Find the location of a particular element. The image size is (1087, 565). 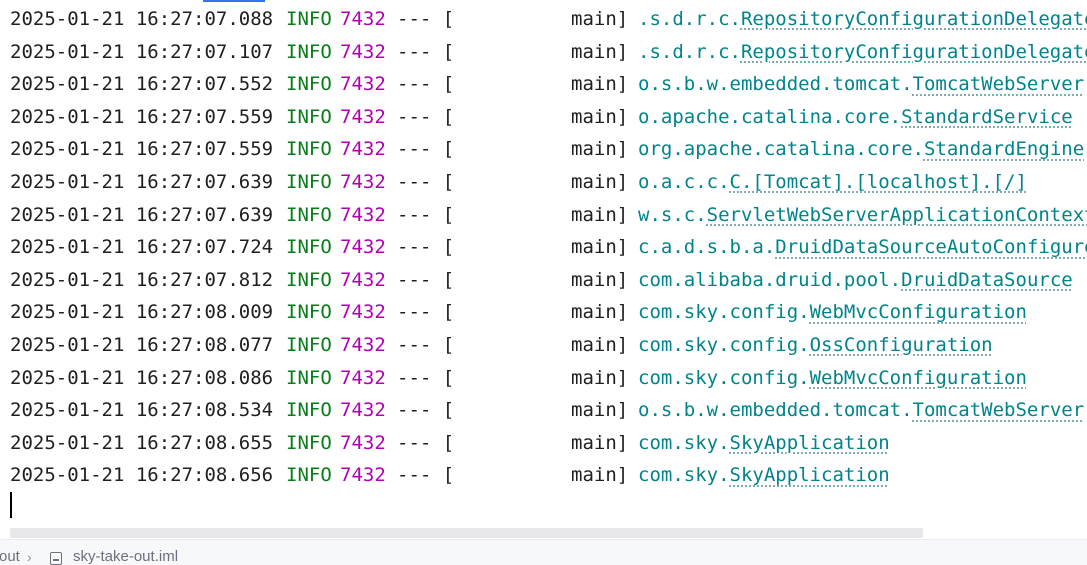

active-tab-indicator is located at coordinates (234, 1).